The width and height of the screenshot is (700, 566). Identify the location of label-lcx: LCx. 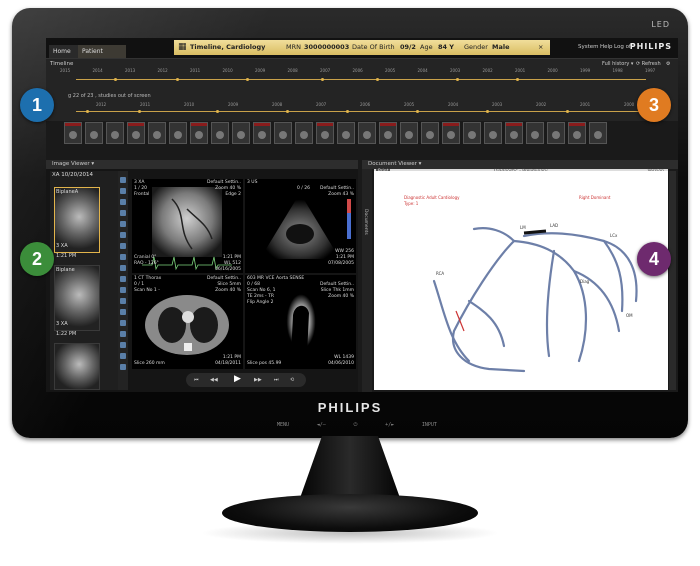
(614, 235).